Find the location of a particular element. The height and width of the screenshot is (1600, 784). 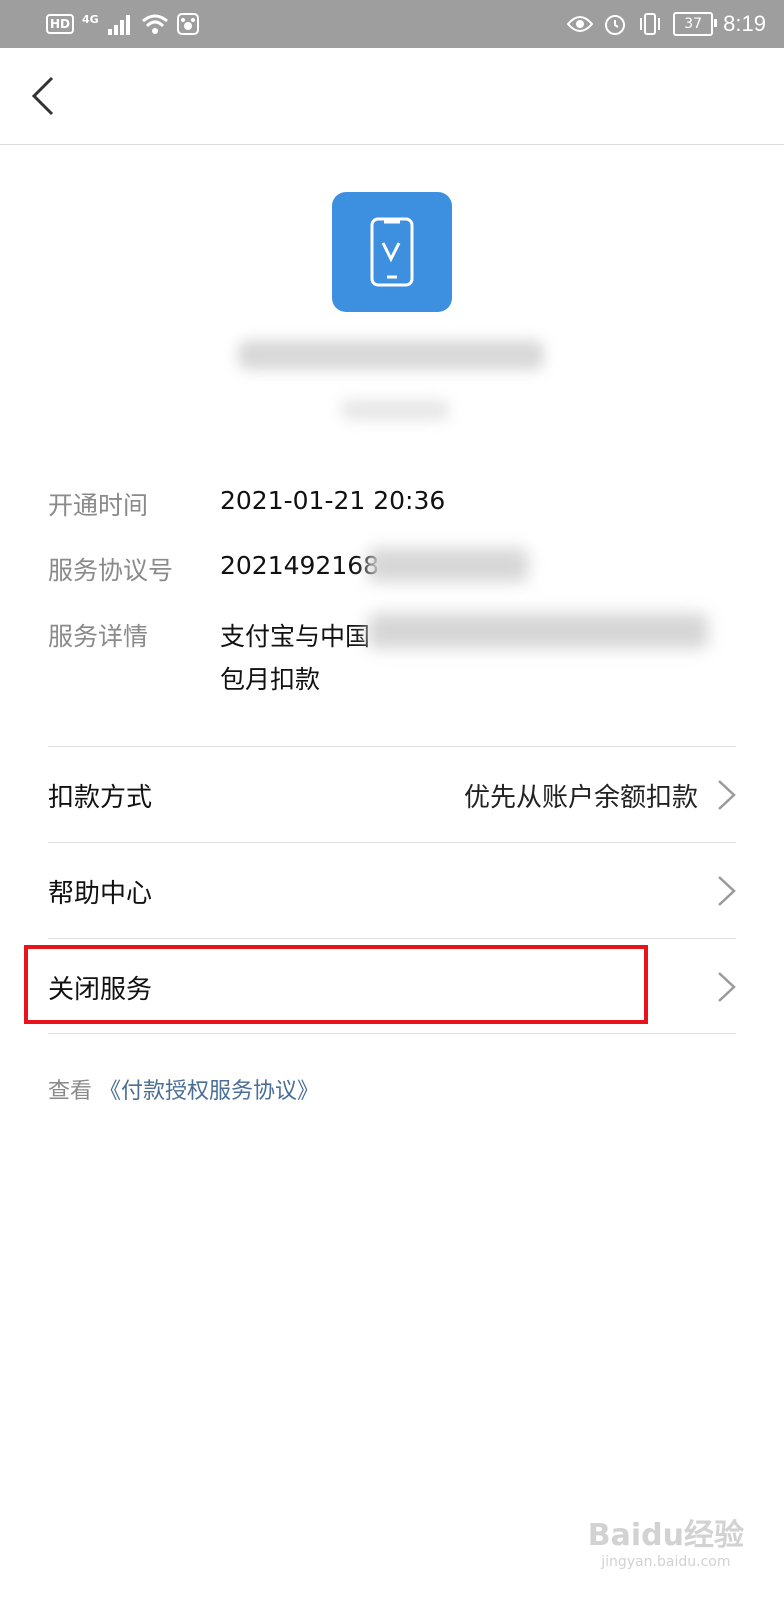

clock: 8:19 is located at coordinates (744, 23).